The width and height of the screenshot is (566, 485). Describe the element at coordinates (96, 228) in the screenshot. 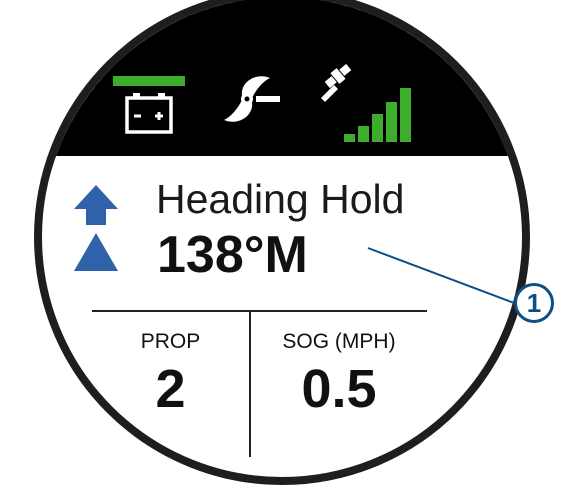

I see `heading-arrow-icon` at that location.